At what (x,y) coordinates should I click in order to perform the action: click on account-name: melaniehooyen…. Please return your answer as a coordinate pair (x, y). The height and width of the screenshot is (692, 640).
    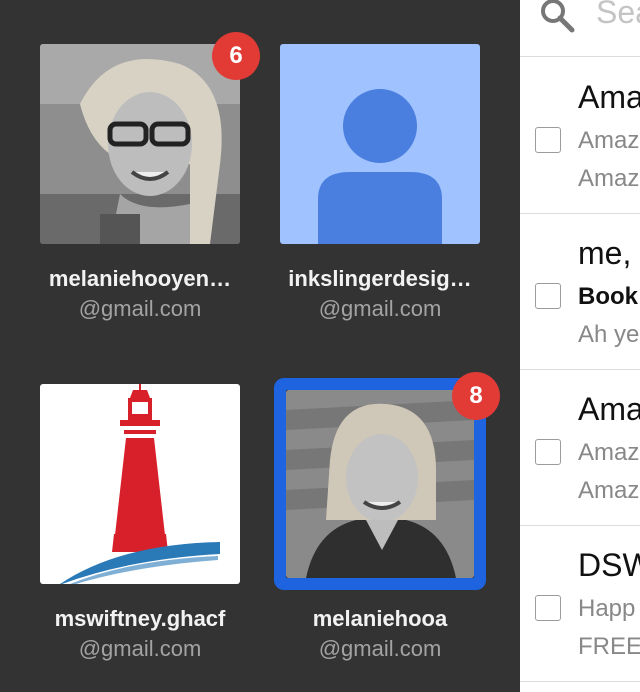
    Looking at the image, I should click on (140, 278).